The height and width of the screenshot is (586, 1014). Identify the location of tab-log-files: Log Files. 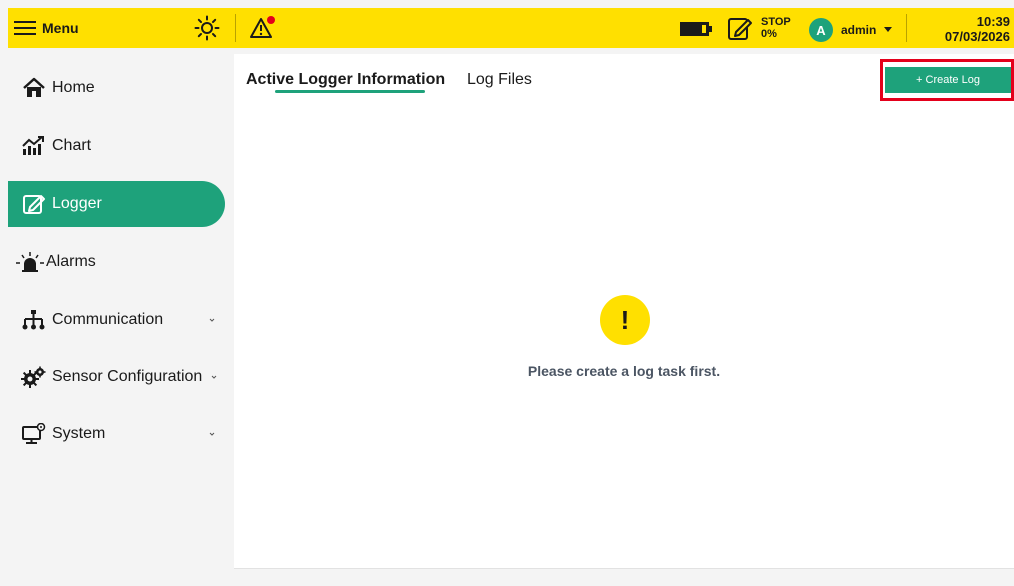
(499, 80).